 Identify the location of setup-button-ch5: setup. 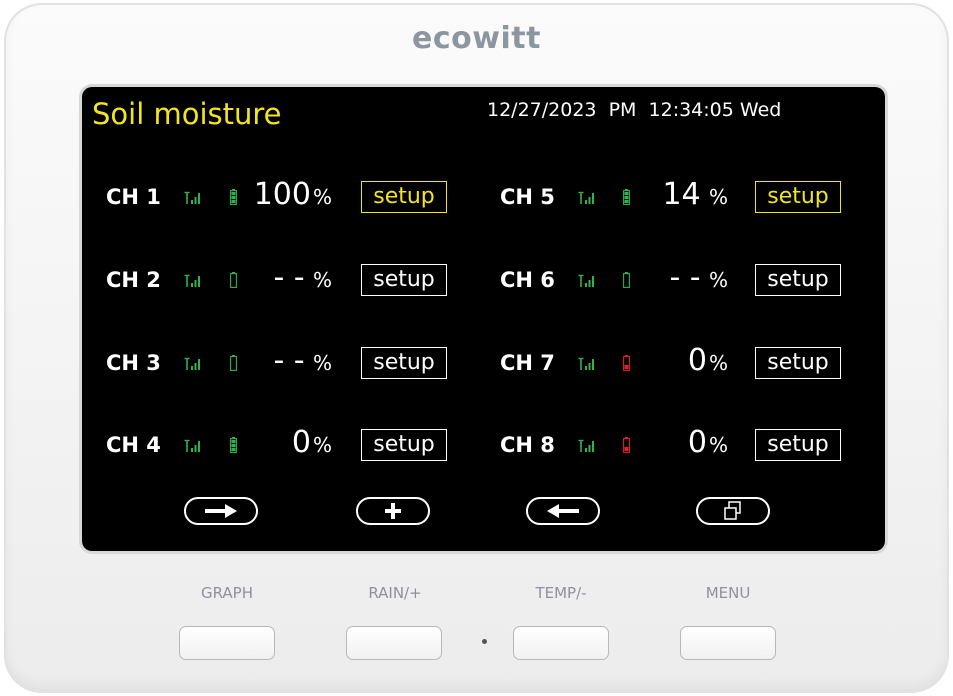
(798, 197).